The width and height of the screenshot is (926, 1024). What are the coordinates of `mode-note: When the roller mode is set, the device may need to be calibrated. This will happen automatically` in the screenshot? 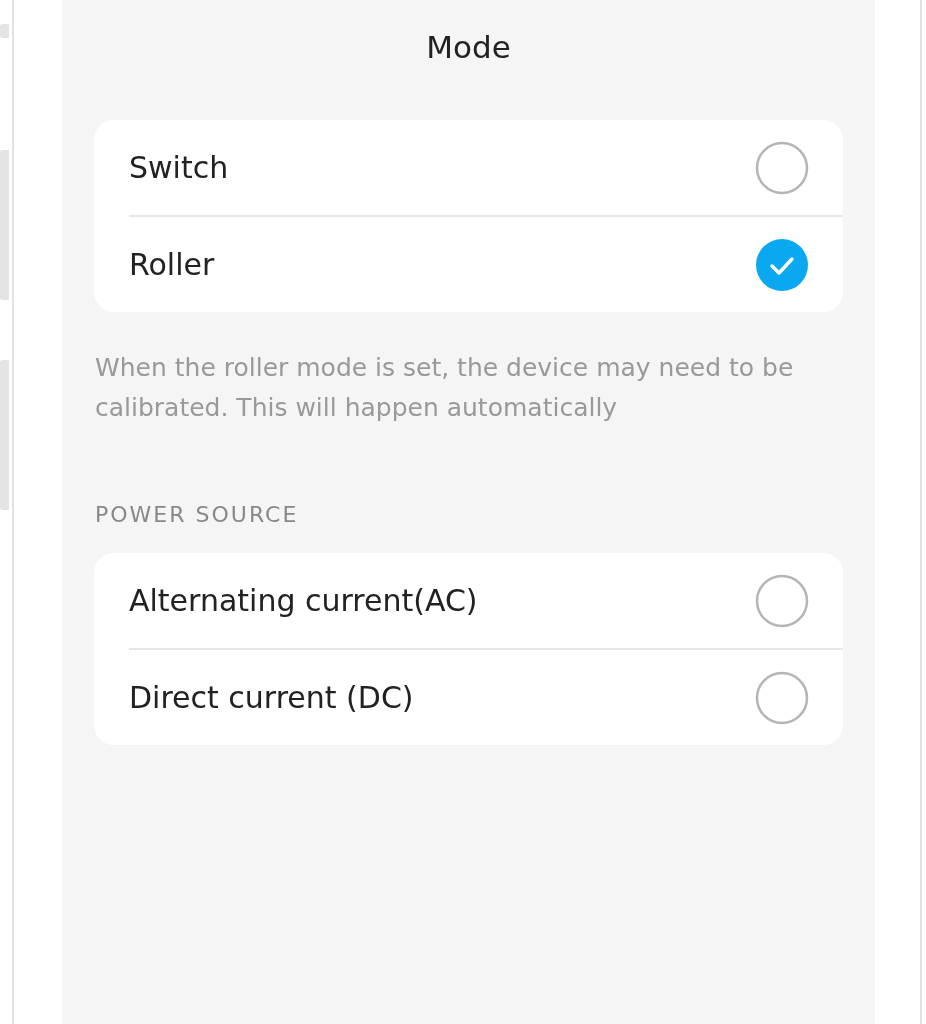 It's located at (445, 388).